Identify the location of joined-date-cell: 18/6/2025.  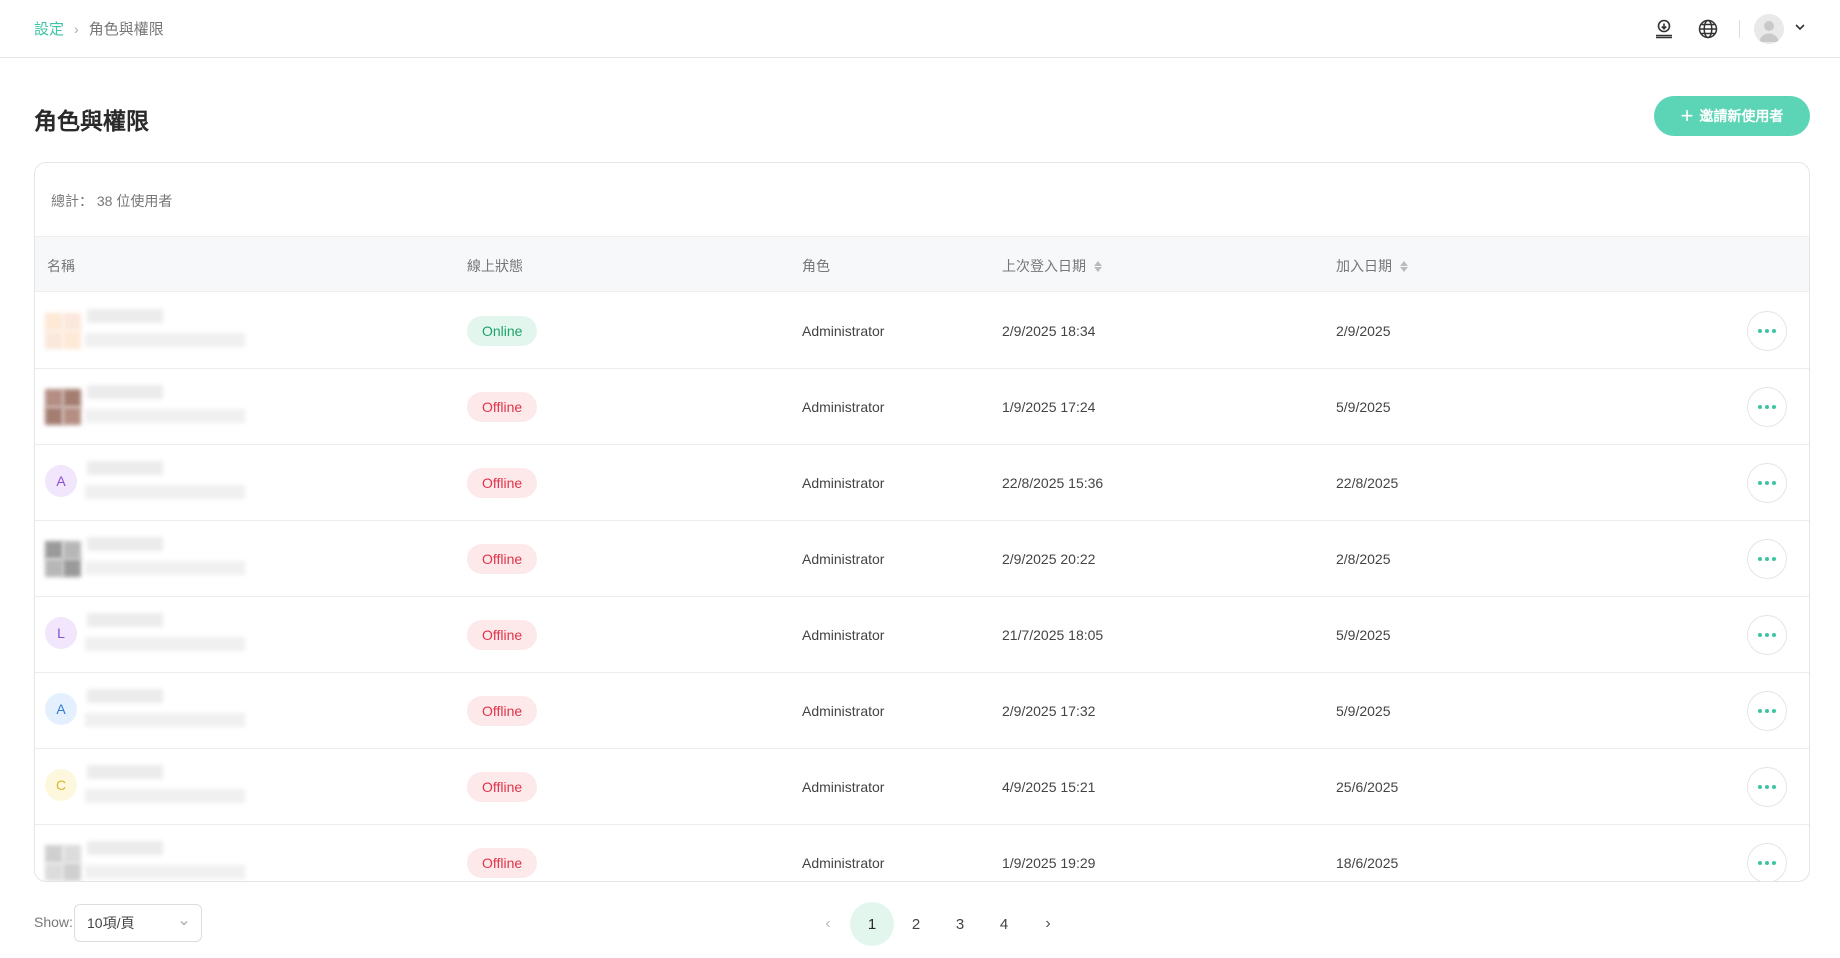
(1367, 863).